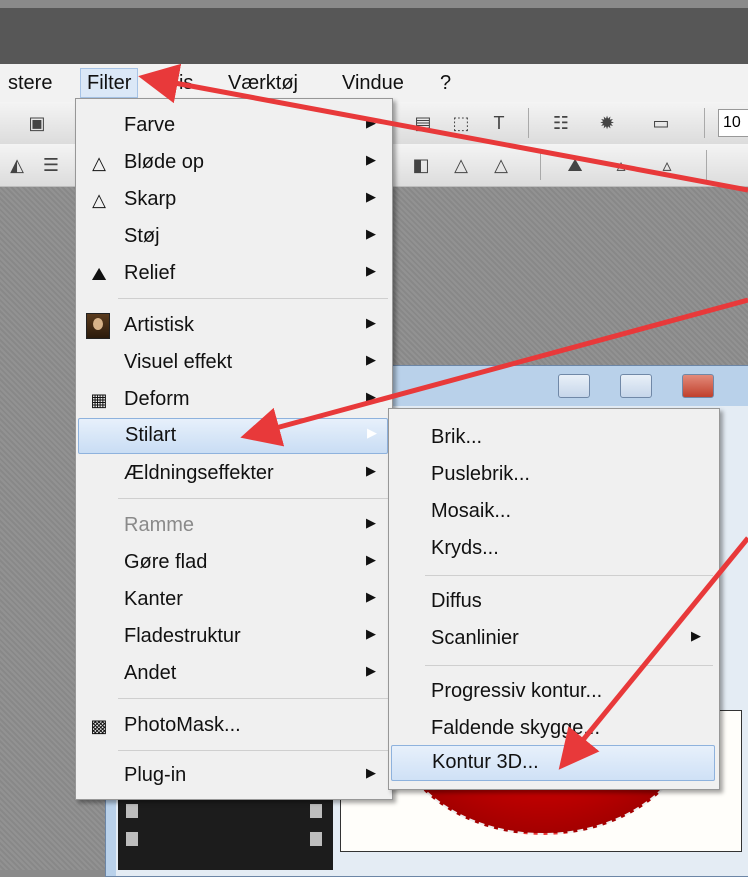 The image size is (748, 877). Describe the element at coordinates (373, 83) in the screenshot. I see `menu-item-vindue: Vindue` at that location.